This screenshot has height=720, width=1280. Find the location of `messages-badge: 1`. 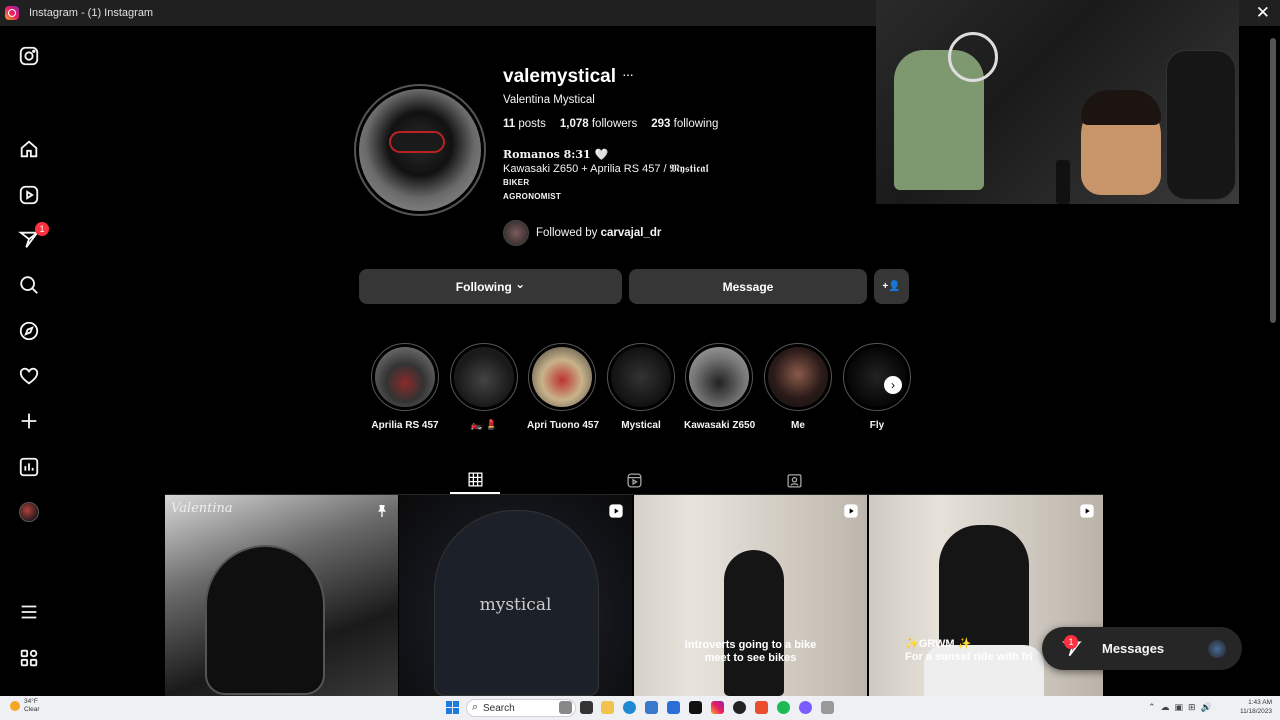

messages-badge: 1 is located at coordinates (42, 229).